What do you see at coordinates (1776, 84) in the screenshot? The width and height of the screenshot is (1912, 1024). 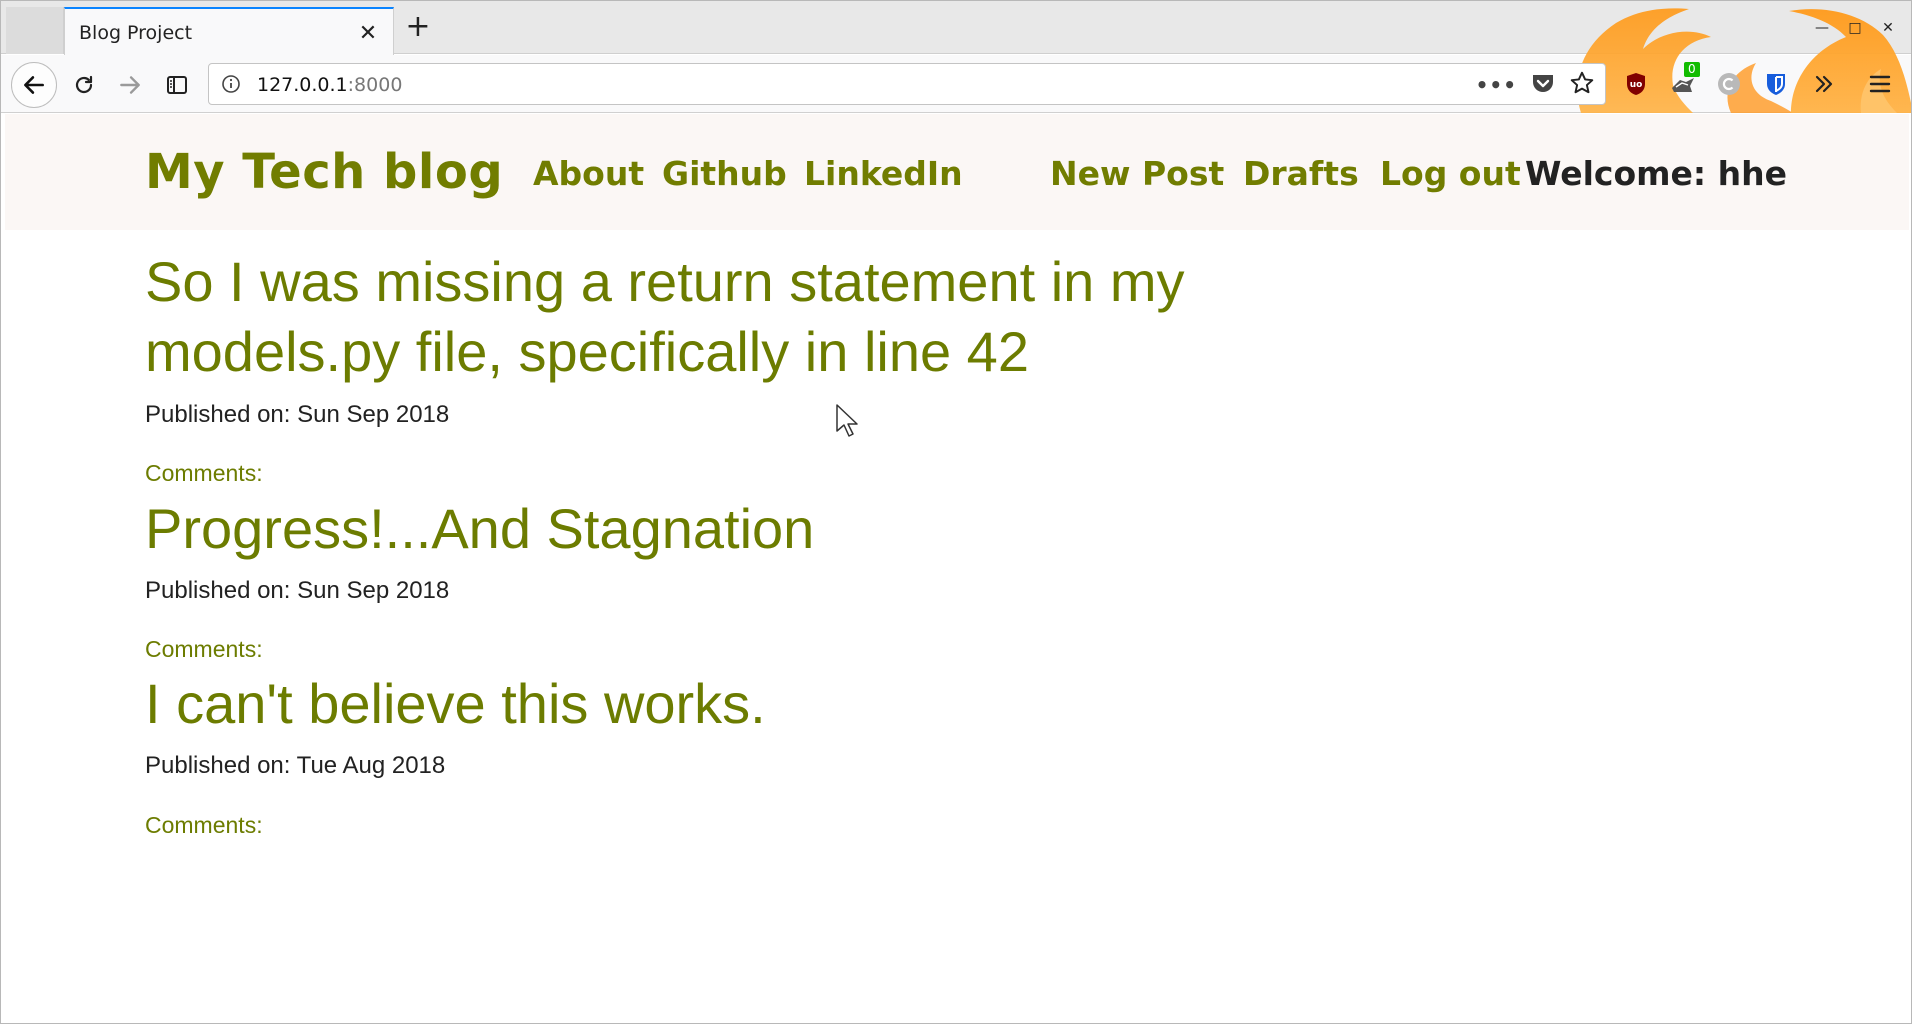 I see `bitwarden-icon` at bounding box center [1776, 84].